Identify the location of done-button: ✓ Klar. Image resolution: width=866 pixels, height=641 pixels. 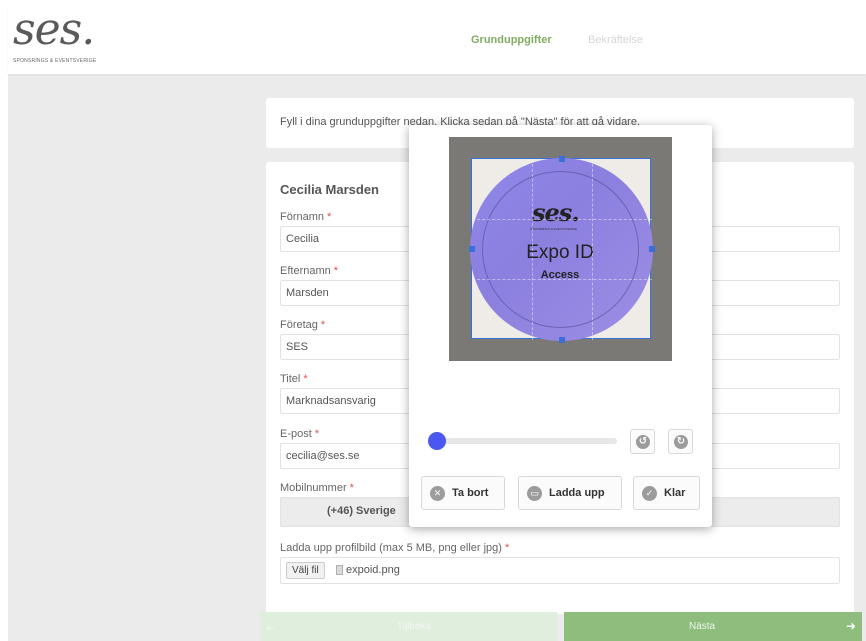
(666, 493).